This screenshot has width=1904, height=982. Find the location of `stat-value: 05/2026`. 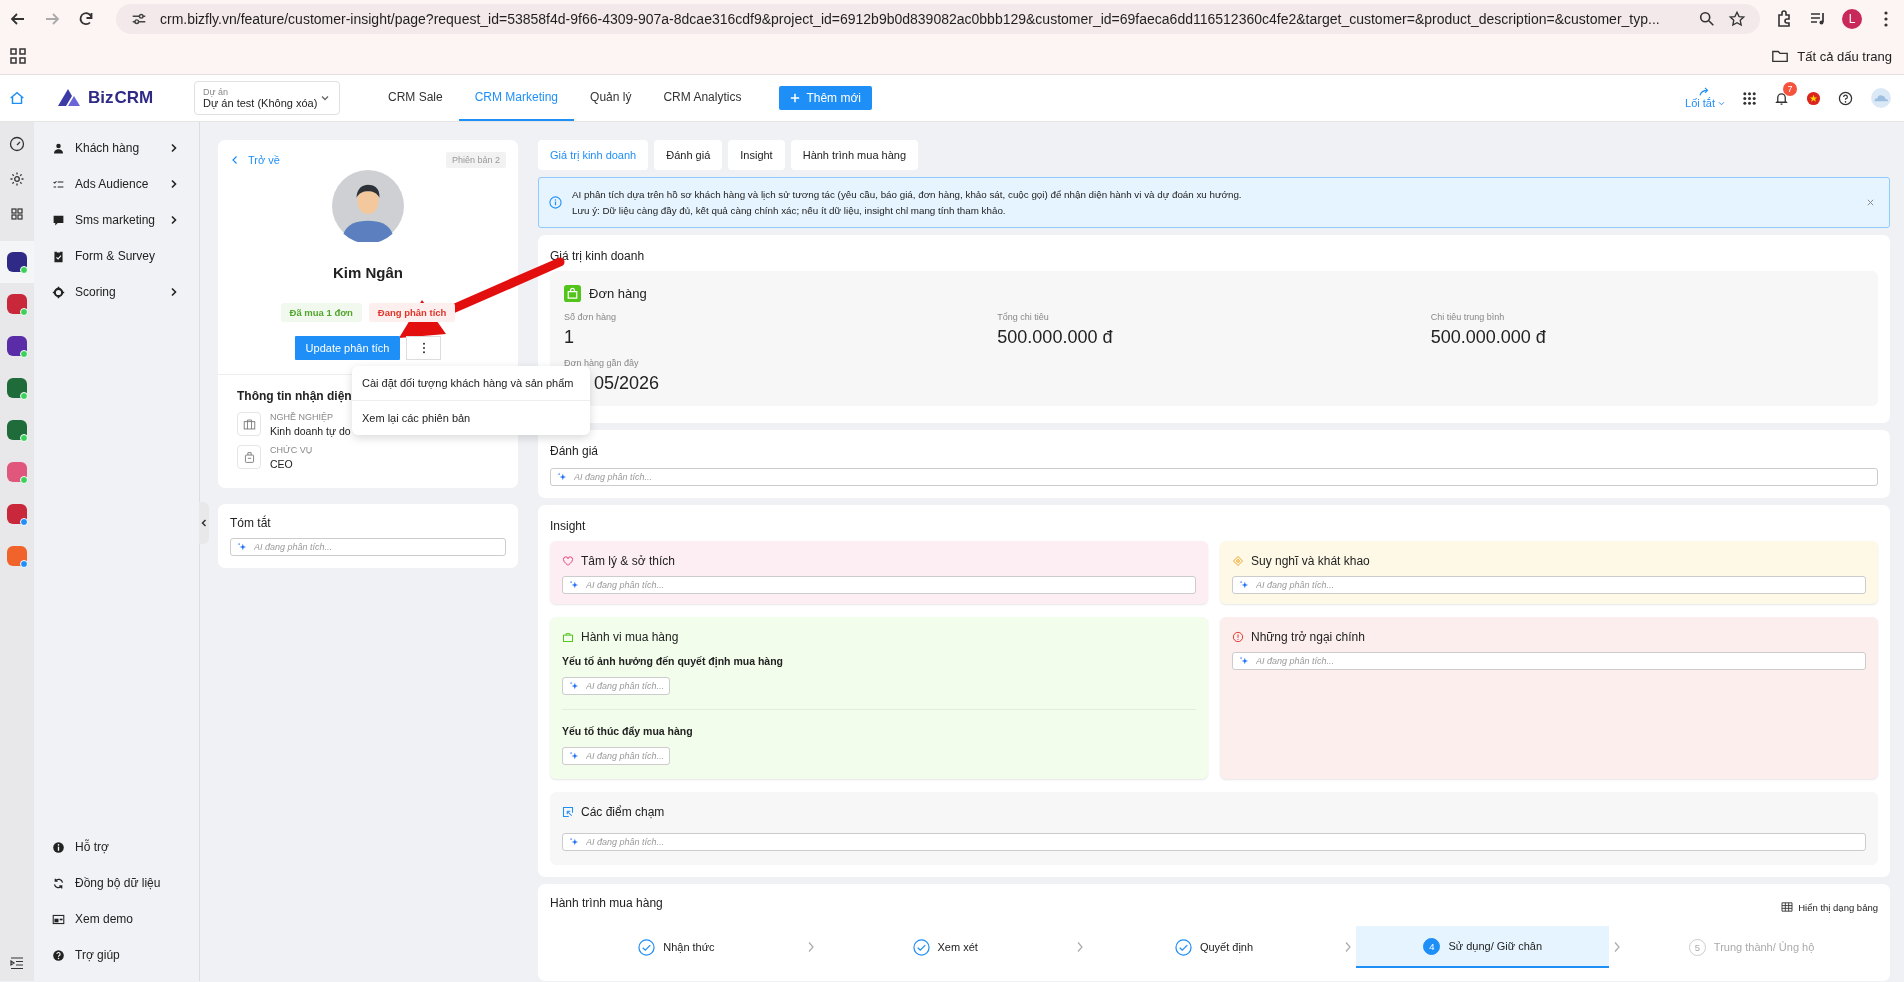

stat-value: 05/2026 is located at coordinates (627, 383).